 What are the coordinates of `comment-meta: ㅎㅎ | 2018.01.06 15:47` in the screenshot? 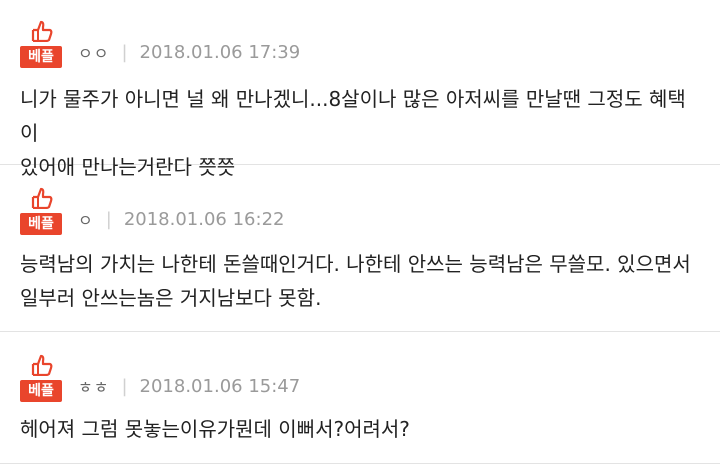 It's located at (189, 386).